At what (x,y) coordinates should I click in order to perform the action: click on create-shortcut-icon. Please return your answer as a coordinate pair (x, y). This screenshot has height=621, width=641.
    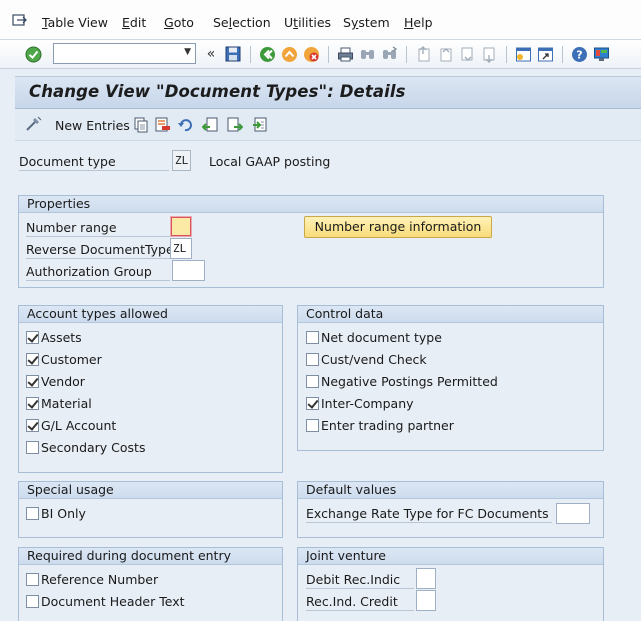
    Looking at the image, I should click on (545, 54).